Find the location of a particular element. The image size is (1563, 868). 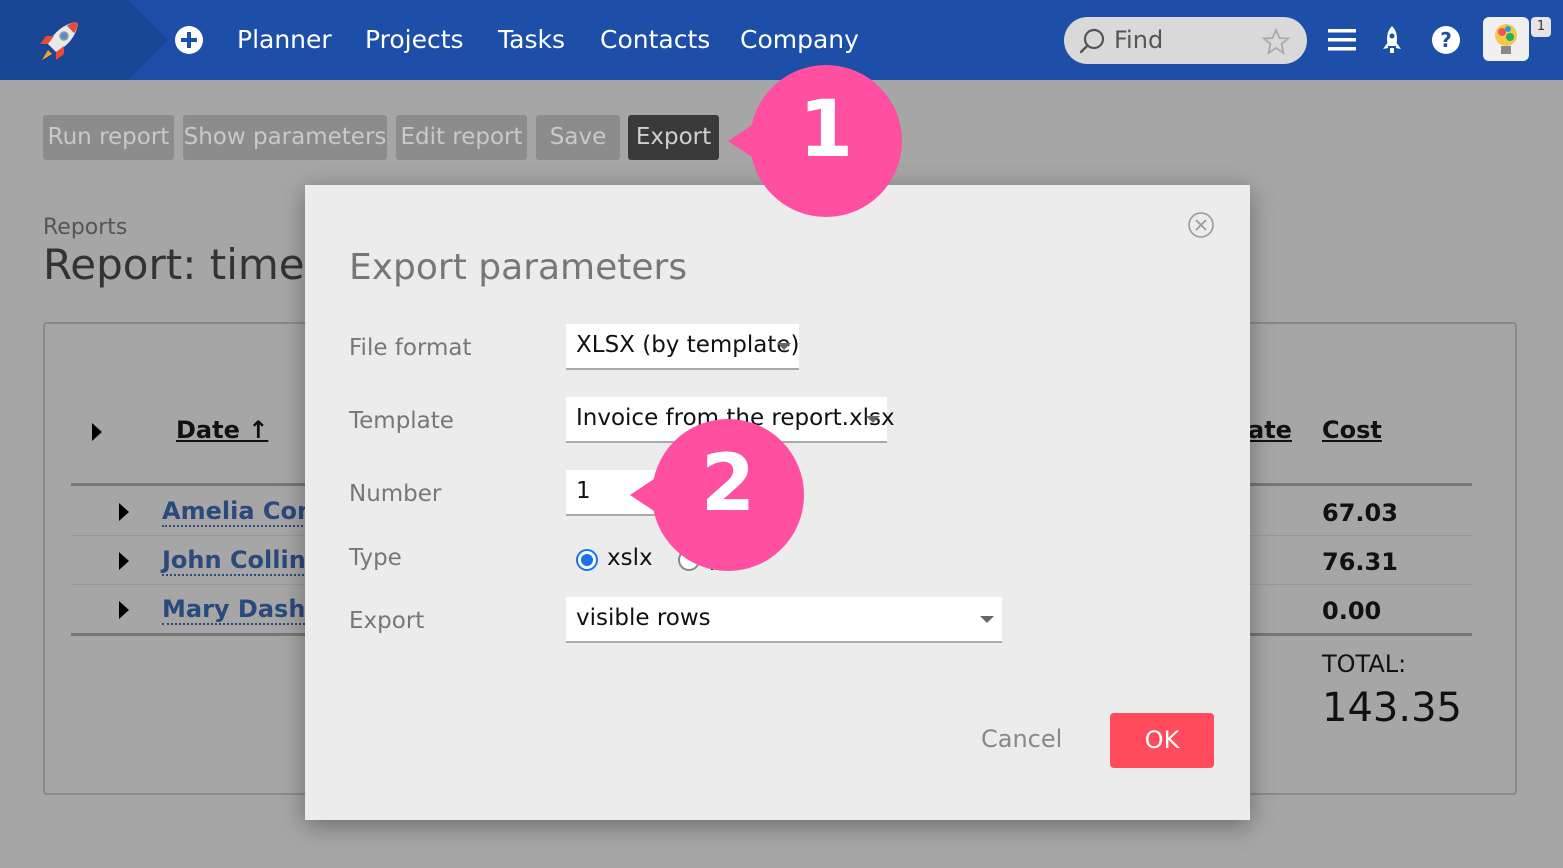

table-row-name: John Collins is located at coordinates (241, 561).